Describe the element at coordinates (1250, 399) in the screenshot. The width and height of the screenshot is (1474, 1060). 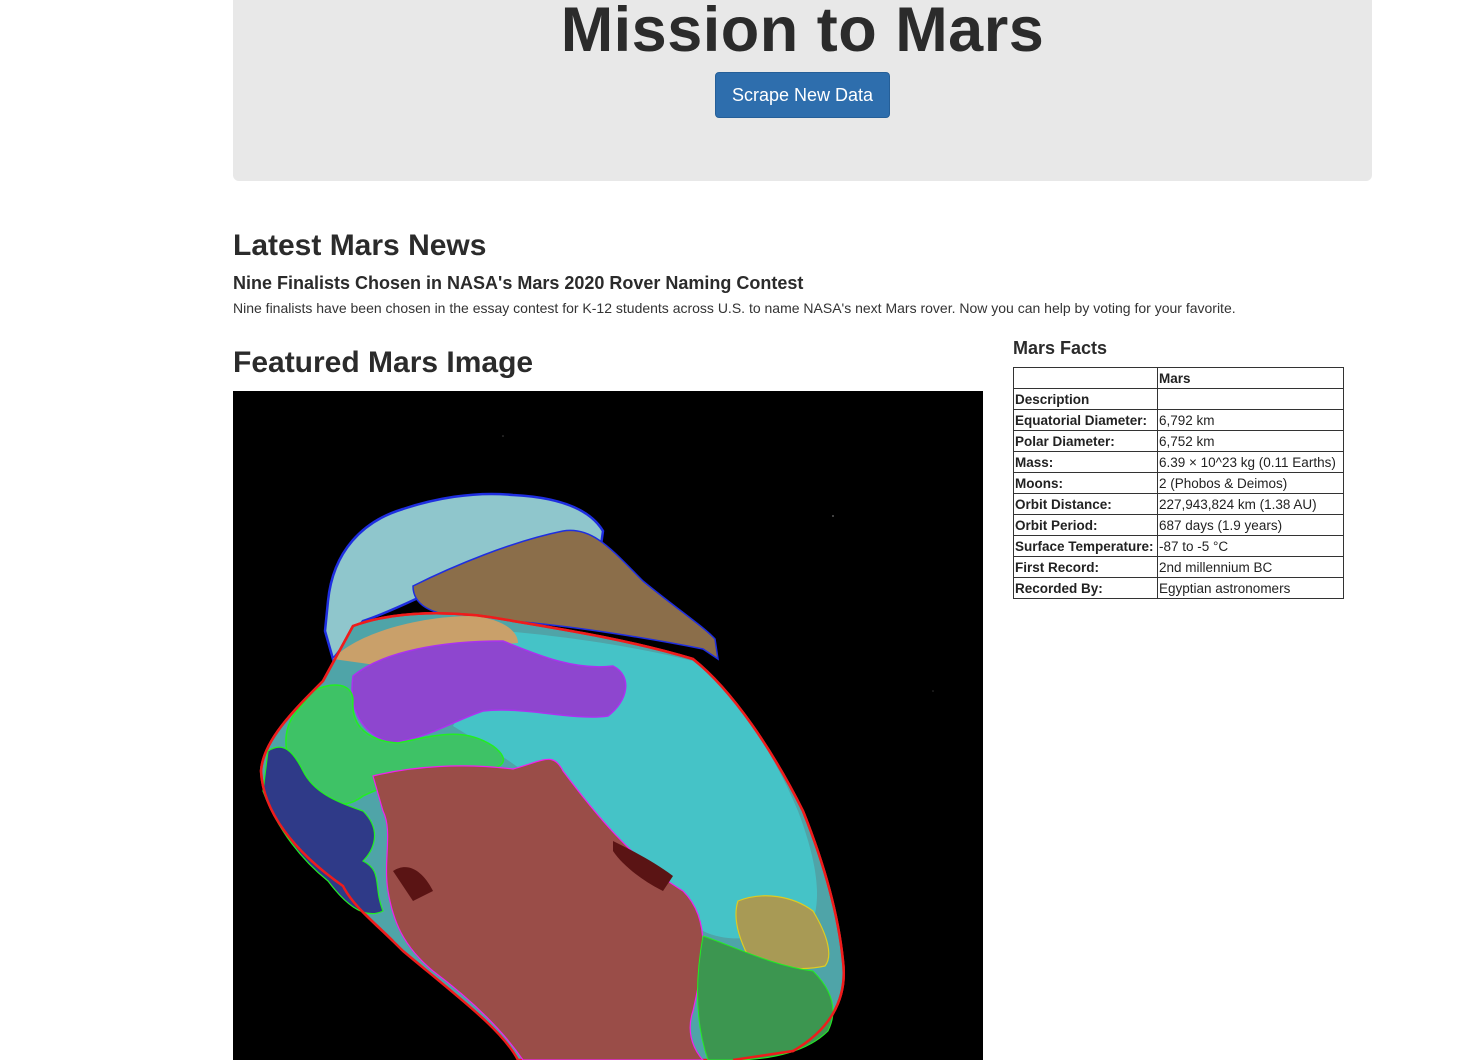
I see `fact-value` at that location.